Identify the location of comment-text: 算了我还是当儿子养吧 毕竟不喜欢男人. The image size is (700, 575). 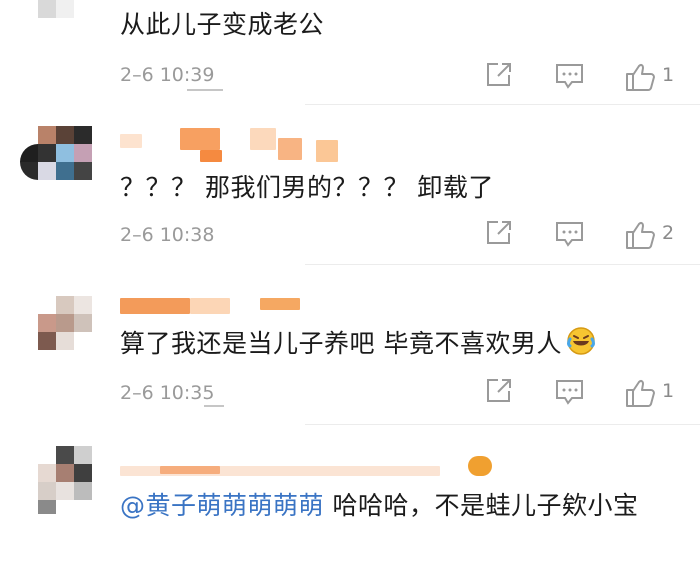
(385, 346).